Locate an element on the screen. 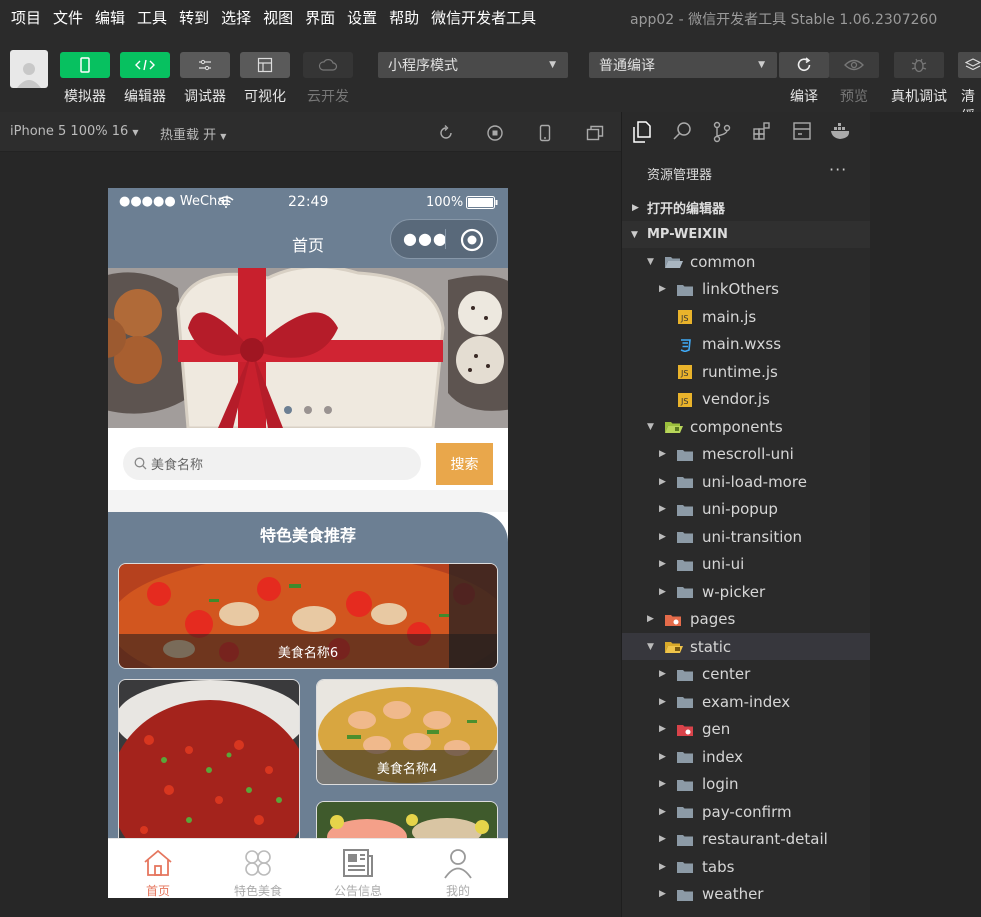 The width and height of the screenshot is (981, 917). tree-item: ▶ mescroll-uni is located at coordinates (746, 454).